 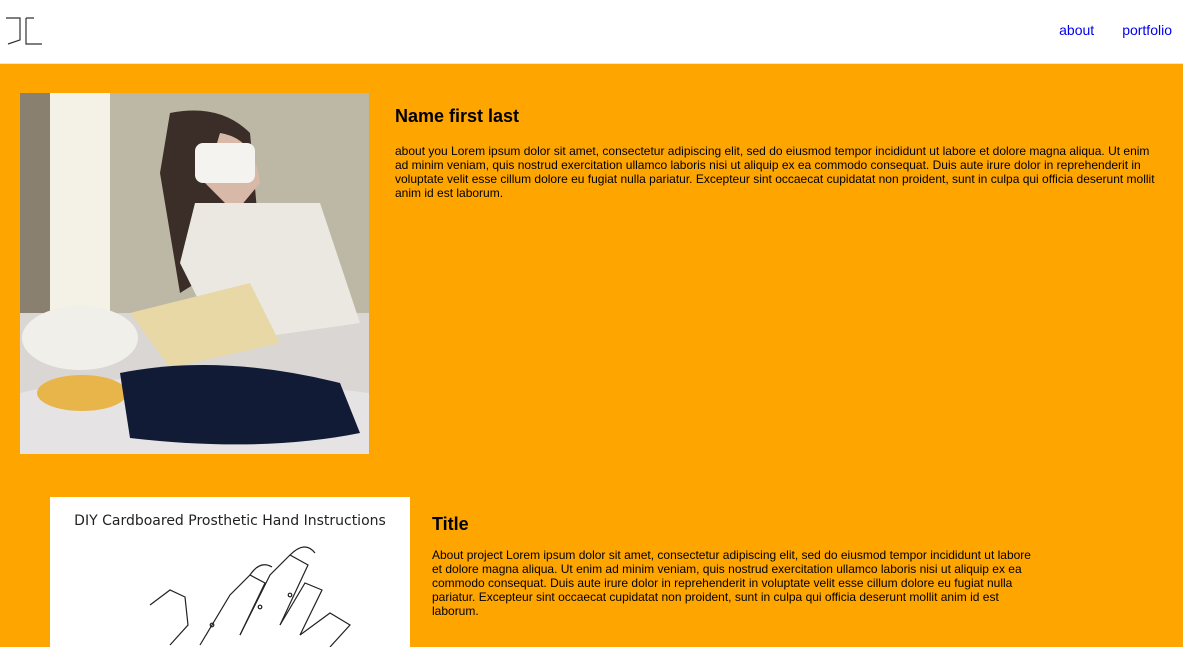 I want to click on main-nav: about portfolio, so click(x=1115, y=30).